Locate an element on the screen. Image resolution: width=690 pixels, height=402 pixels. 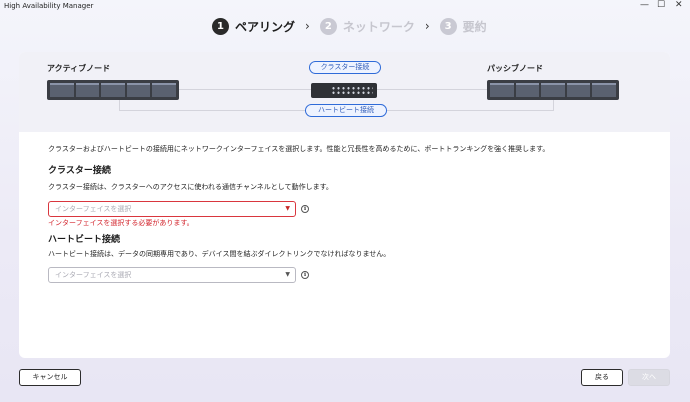
back-button: 戻る is located at coordinates (602, 377).